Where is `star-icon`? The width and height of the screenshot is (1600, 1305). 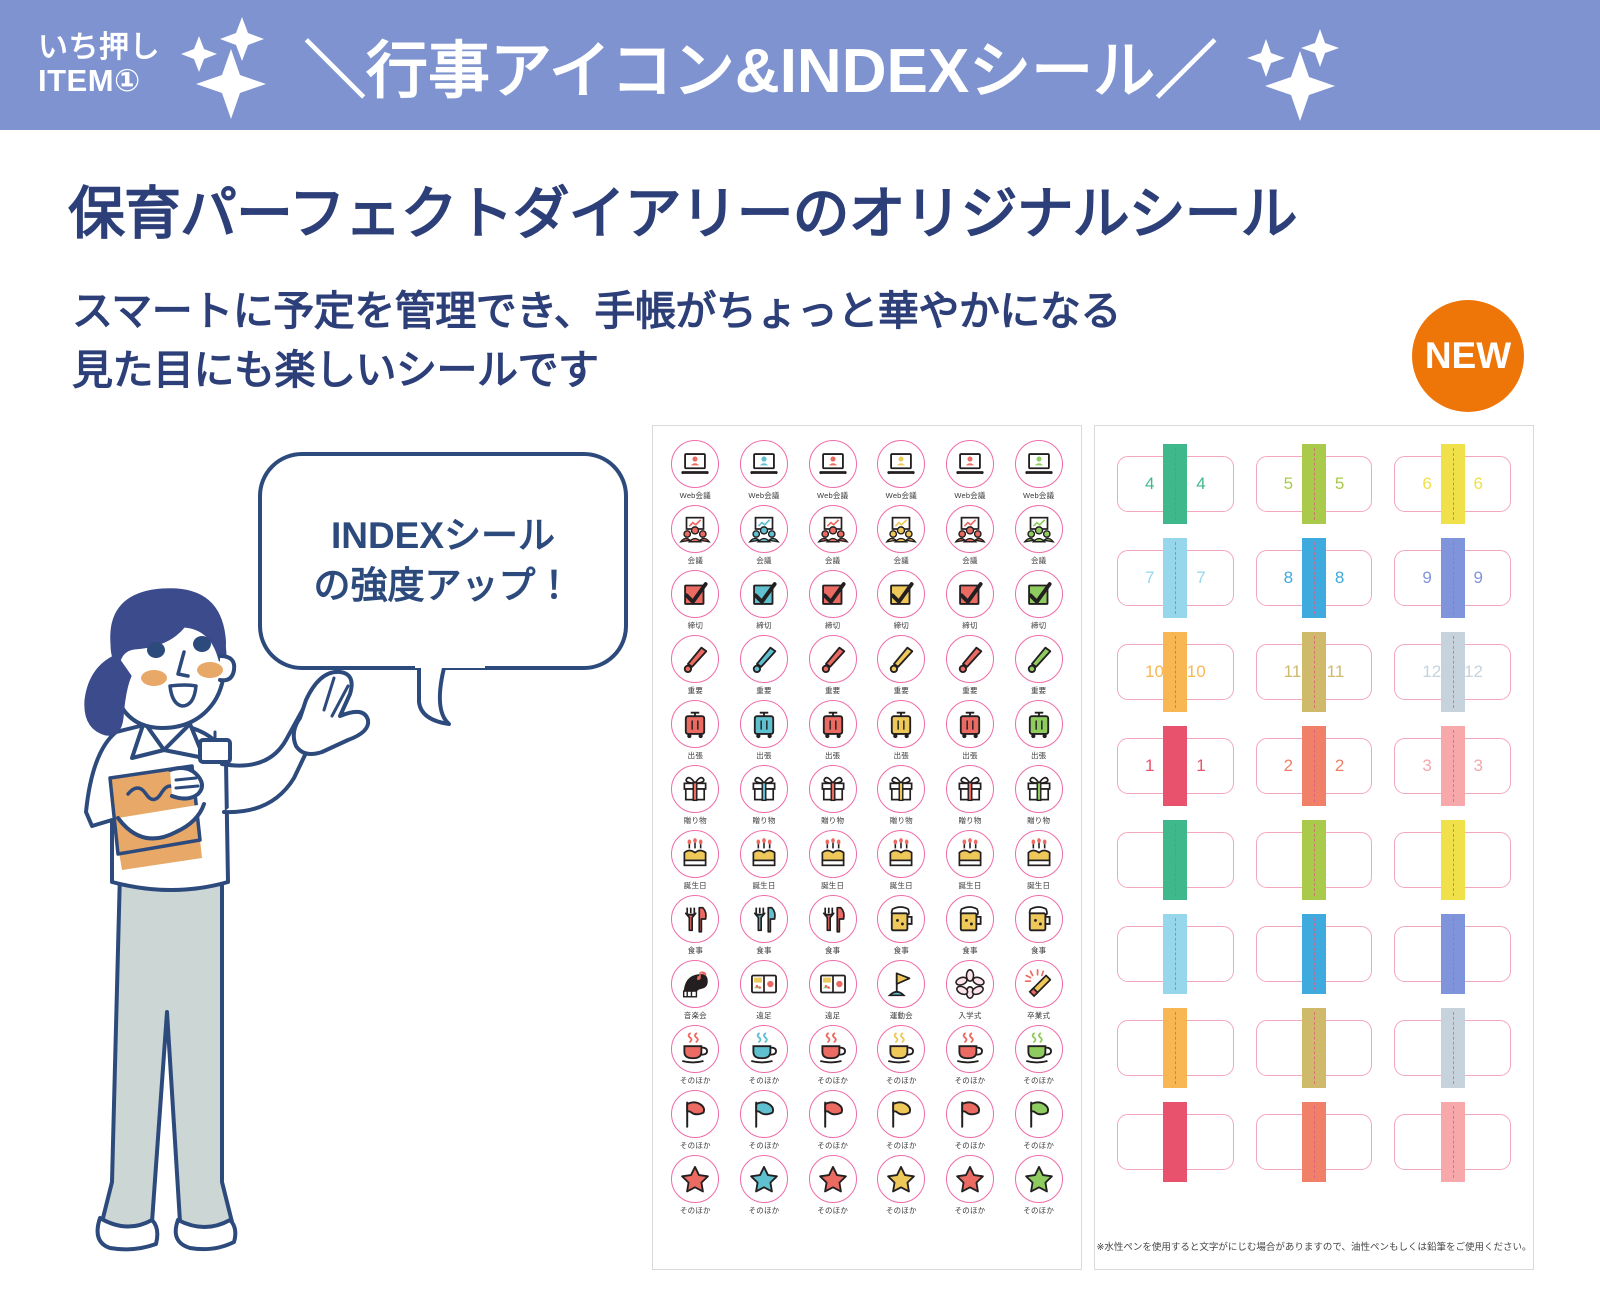
star-icon is located at coordinates (832, 1179).